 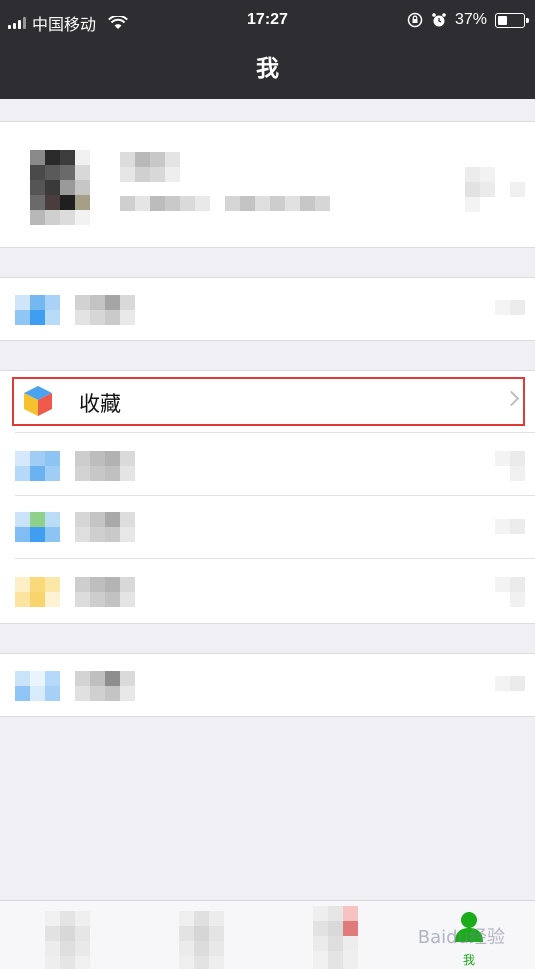 I want to click on battery-percent: 37%, so click(x=470, y=19).